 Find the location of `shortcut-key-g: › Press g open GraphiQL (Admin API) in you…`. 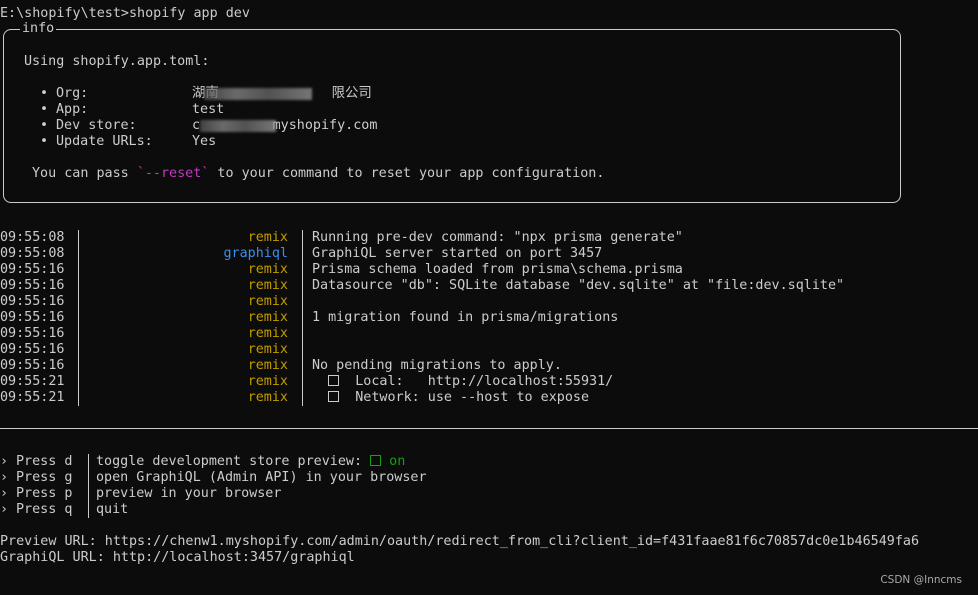

shortcut-key-g: › Press g open GraphiQL (Admin API) in you… is located at coordinates (489, 478).